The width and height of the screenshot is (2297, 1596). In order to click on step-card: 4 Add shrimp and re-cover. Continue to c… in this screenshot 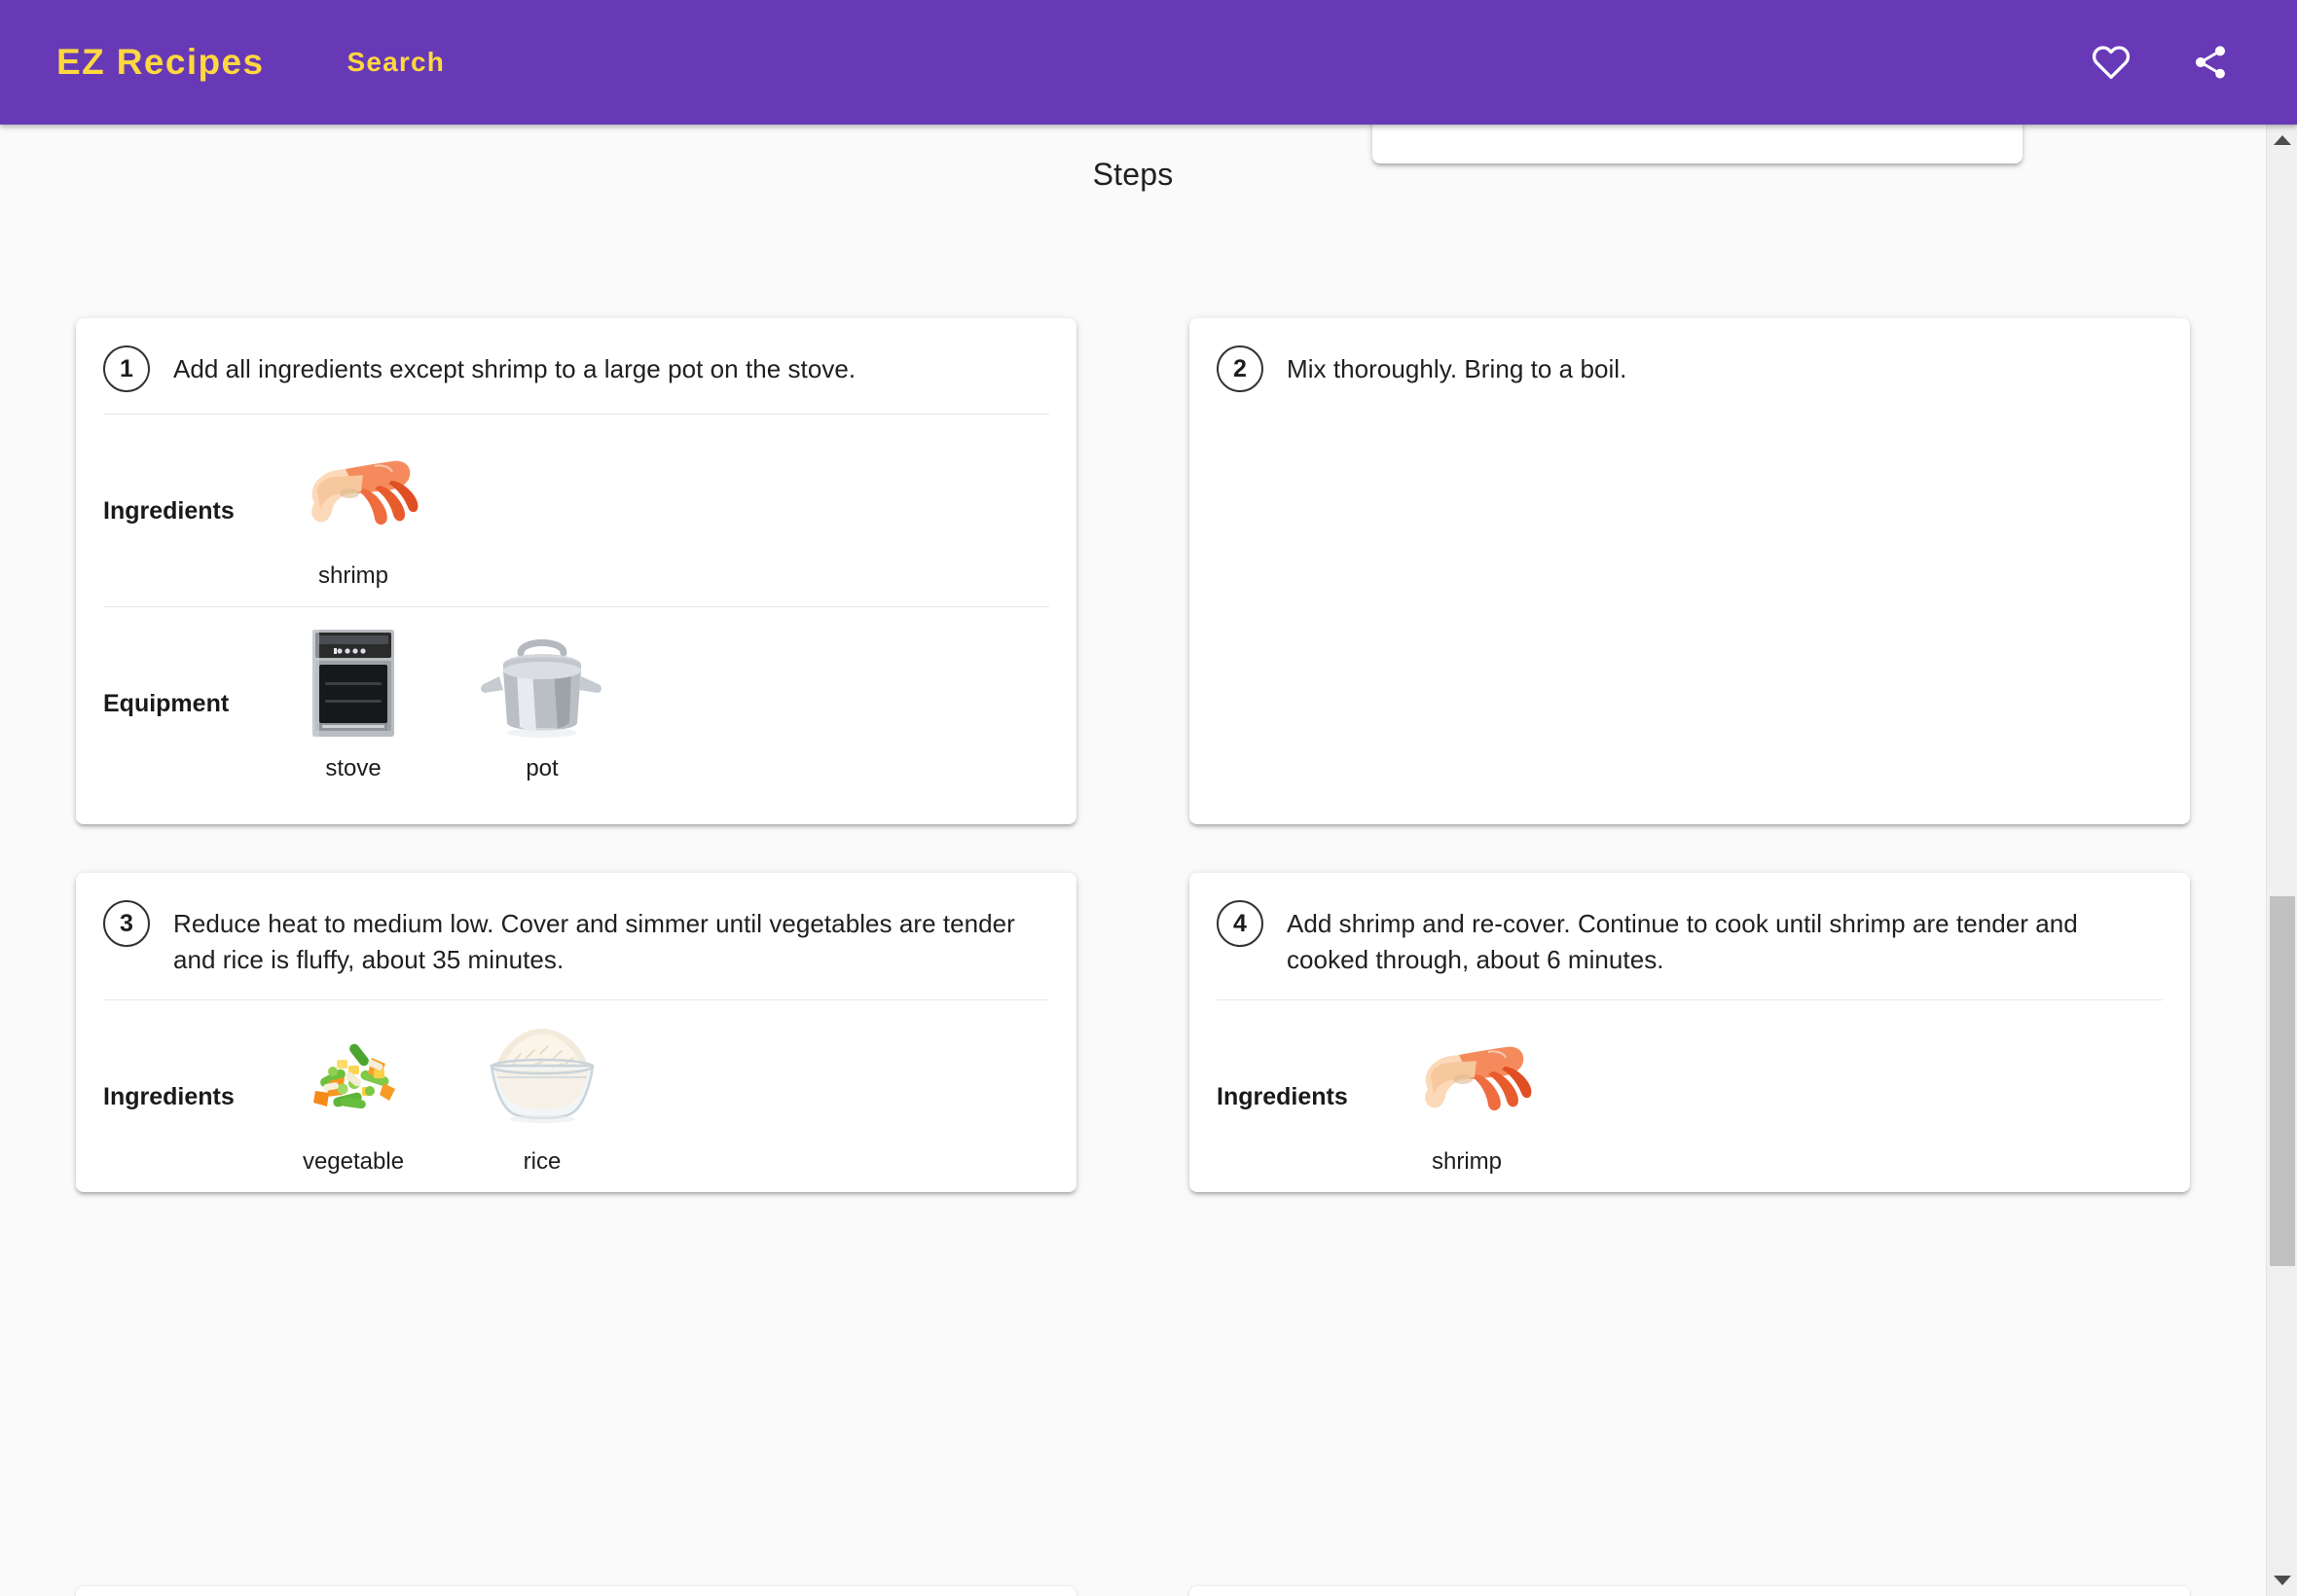, I will do `click(1689, 1032)`.